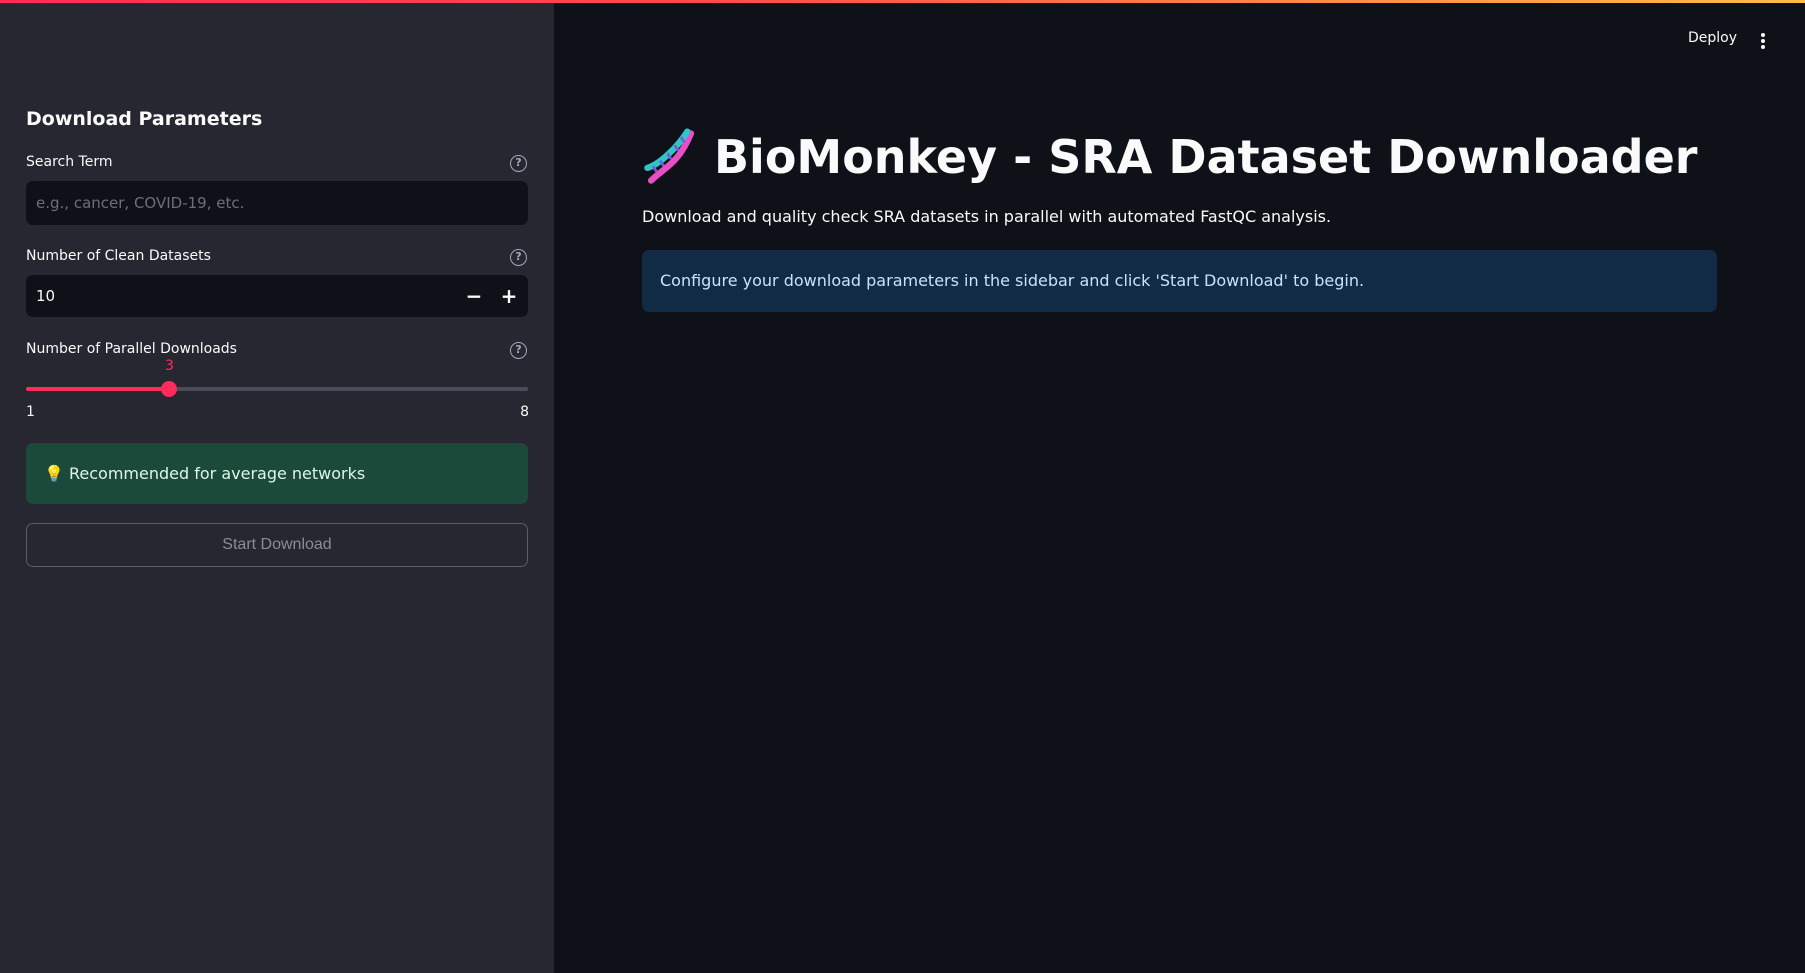  Describe the element at coordinates (524, 412) in the screenshot. I see `slider-max-label: 8` at that location.